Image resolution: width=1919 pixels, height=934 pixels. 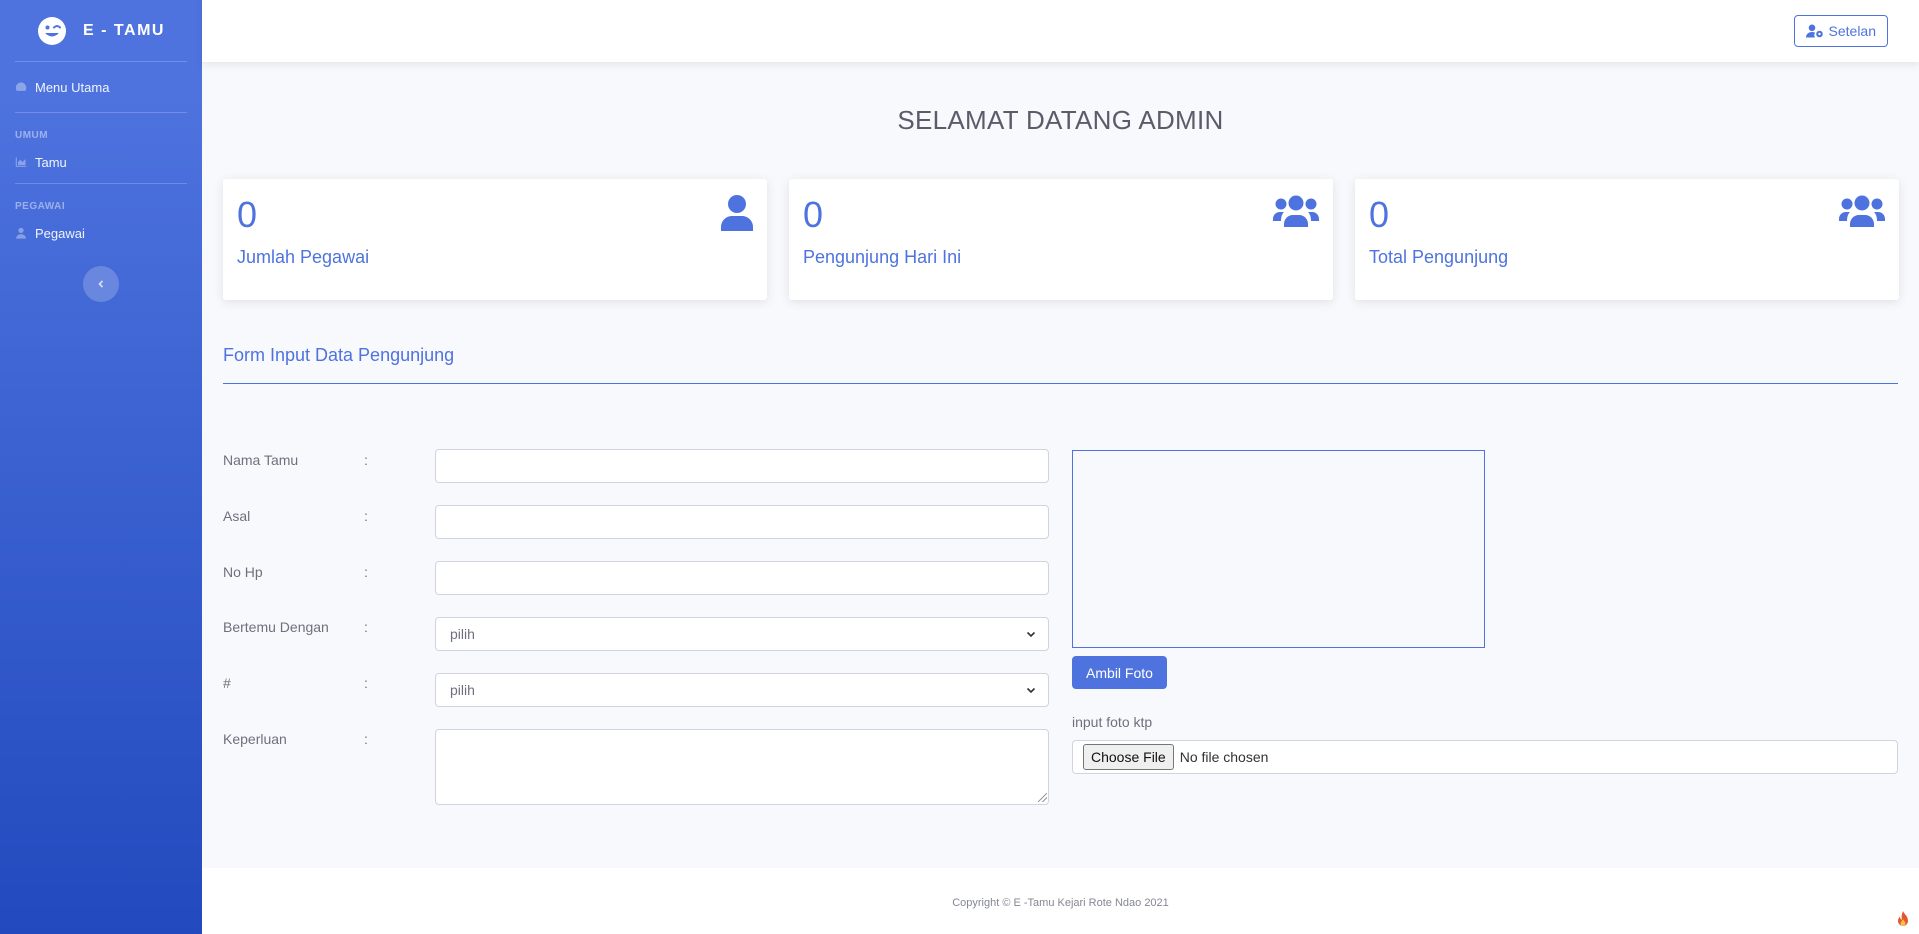 I want to click on settings-label: Setelan, so click(x=1852, y=31).